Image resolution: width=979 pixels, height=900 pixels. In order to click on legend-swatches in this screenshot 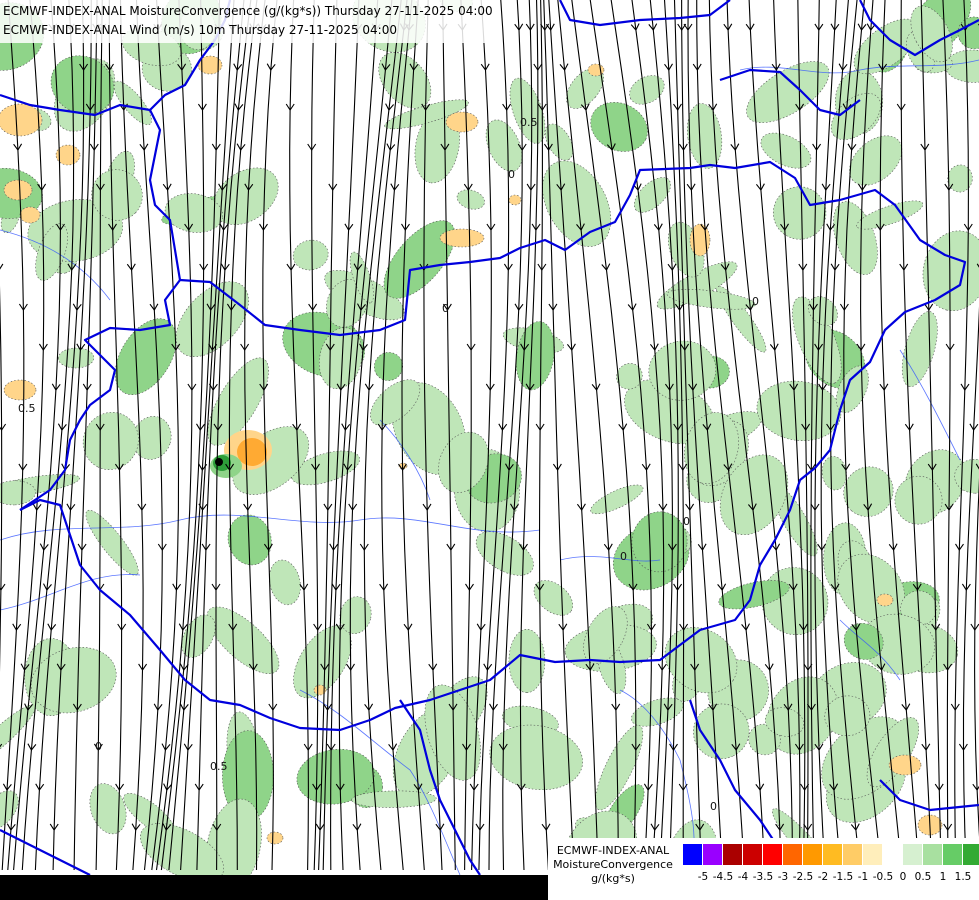, I will do `click(831, 854)`.